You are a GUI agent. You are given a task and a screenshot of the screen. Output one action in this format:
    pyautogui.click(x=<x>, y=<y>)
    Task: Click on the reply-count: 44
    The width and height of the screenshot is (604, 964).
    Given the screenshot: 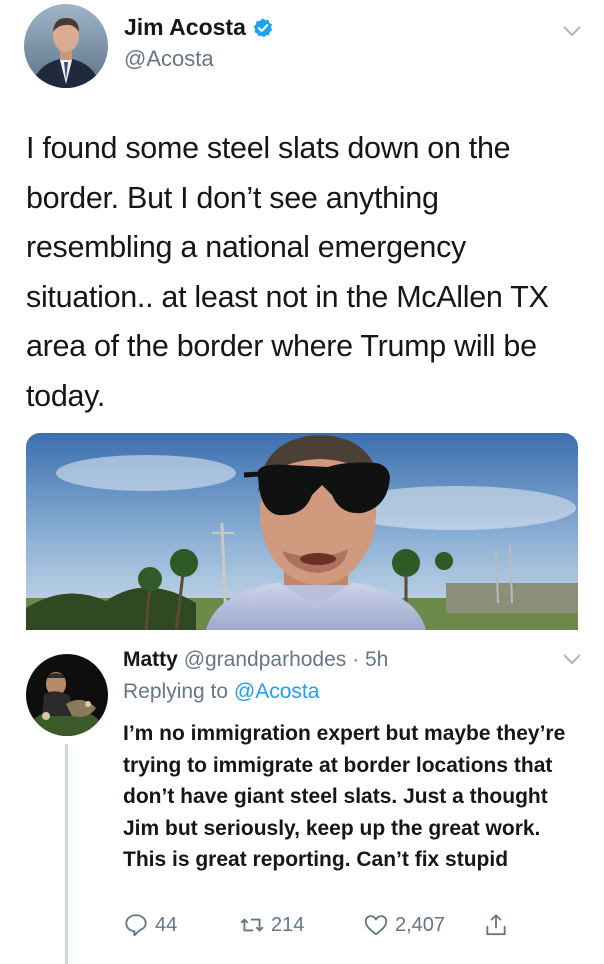 What is the action you would take?
    pyautogui.click(x=166, y=924)
    